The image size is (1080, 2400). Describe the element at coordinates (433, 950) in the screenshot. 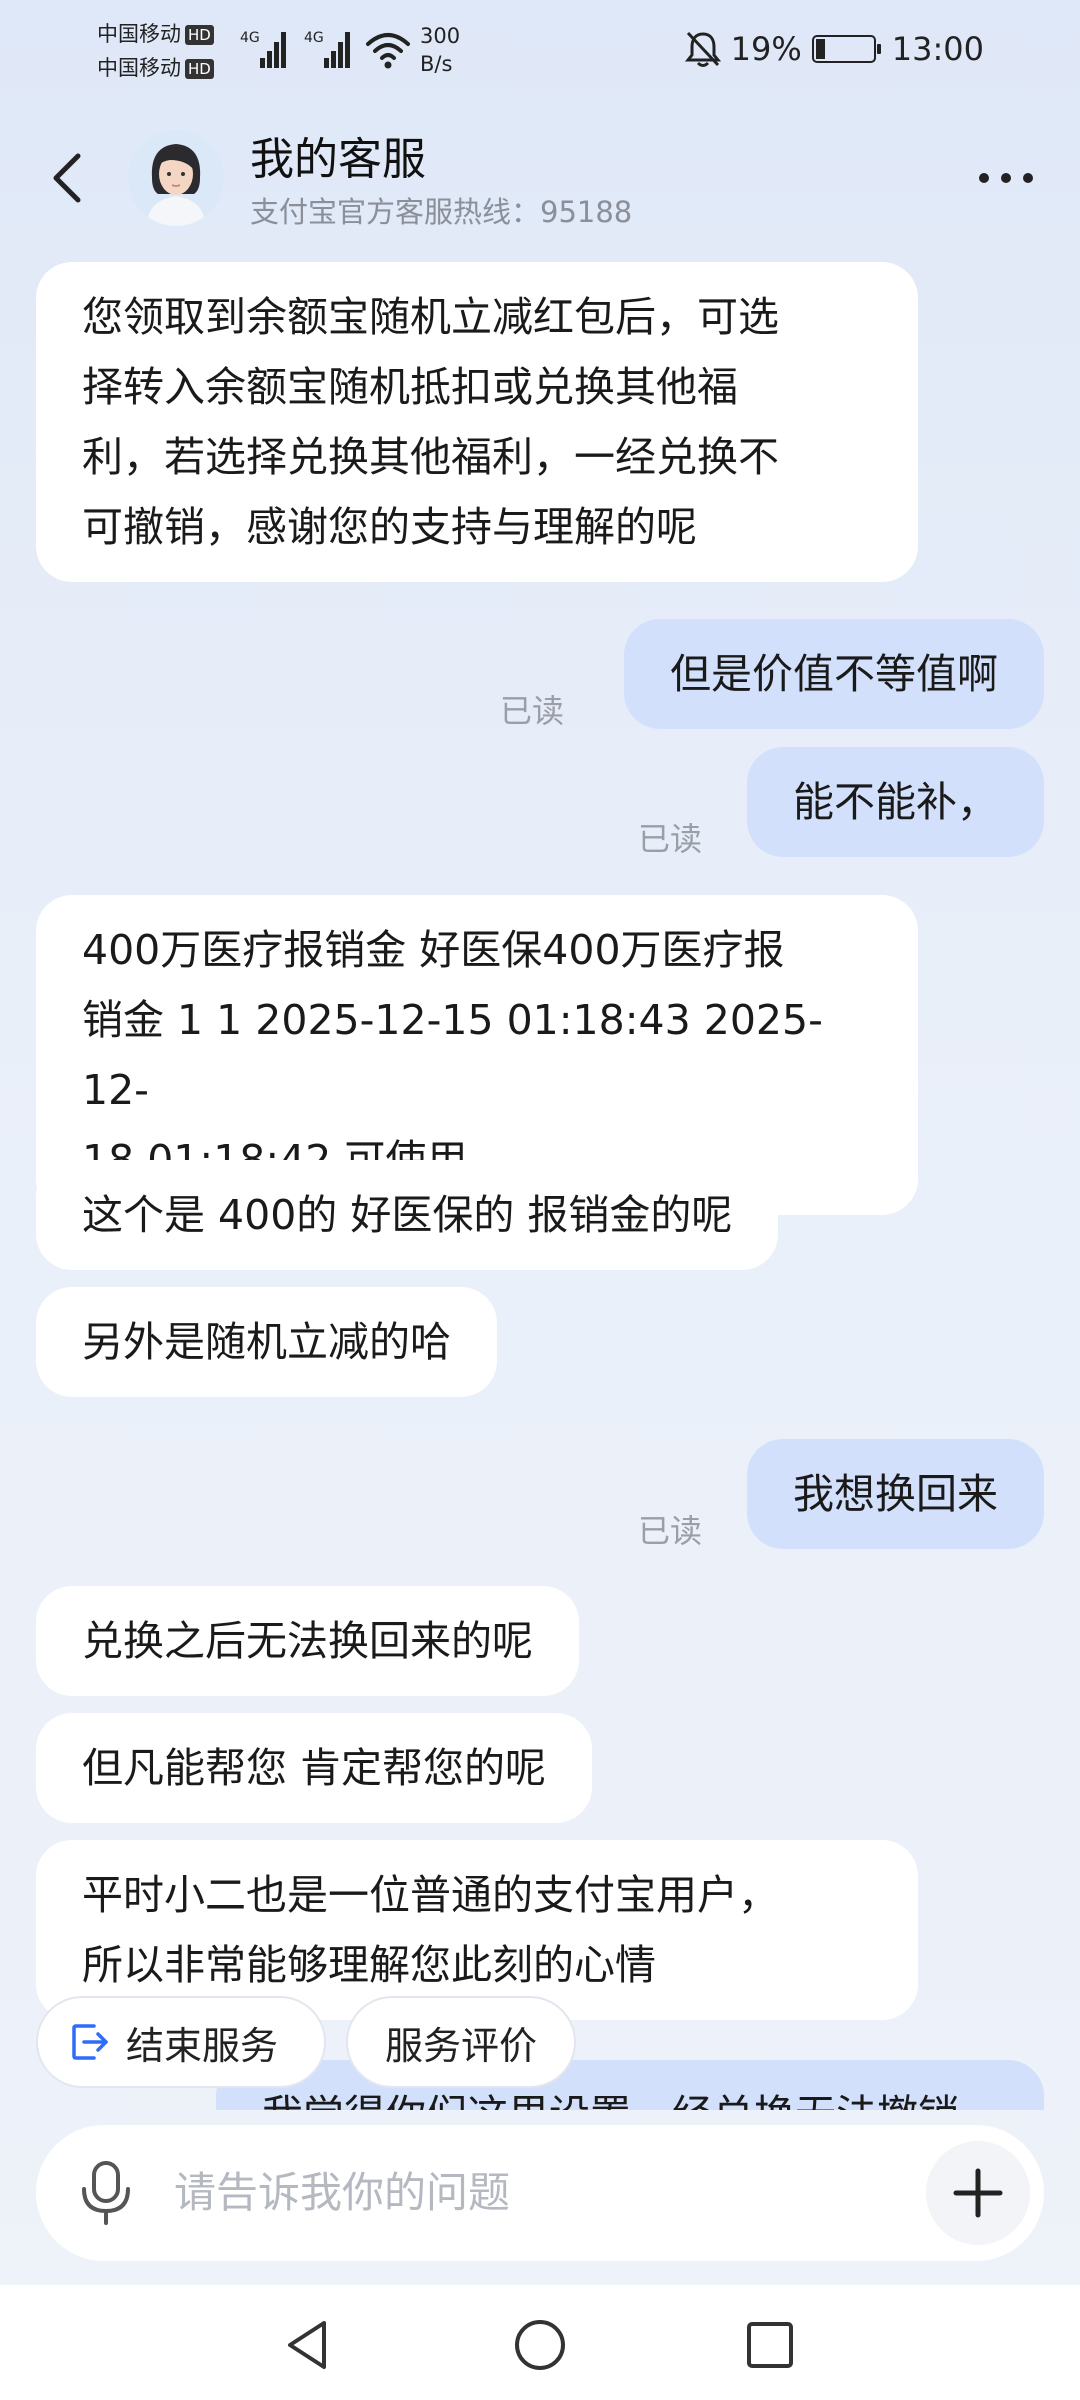

I see `message-line: 400万医疗报销金 好医保400万医疗报` at that location.